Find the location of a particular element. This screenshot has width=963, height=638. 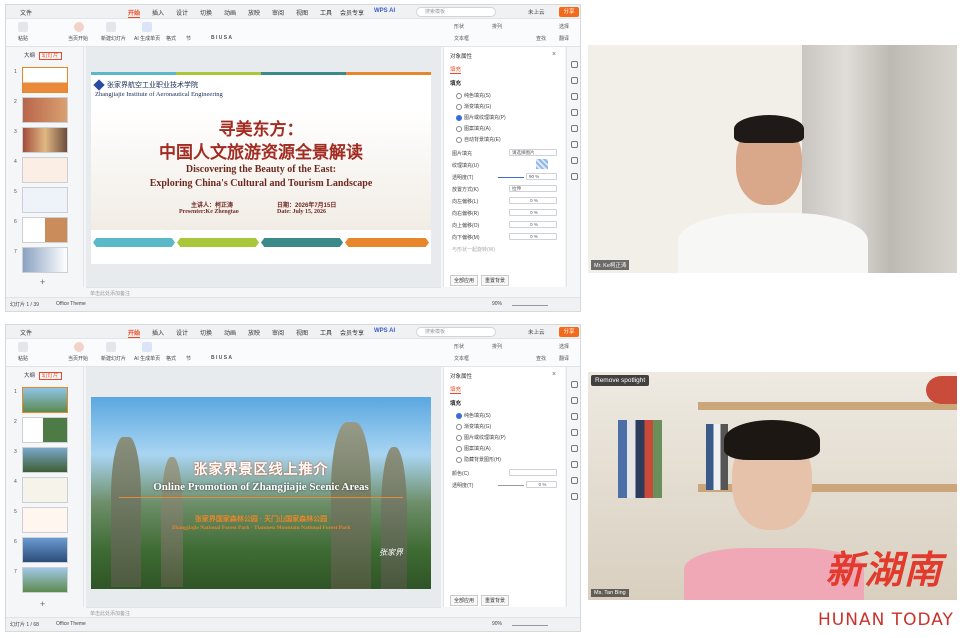

menu-tools: 工具 is located at coordinates (326, 12).